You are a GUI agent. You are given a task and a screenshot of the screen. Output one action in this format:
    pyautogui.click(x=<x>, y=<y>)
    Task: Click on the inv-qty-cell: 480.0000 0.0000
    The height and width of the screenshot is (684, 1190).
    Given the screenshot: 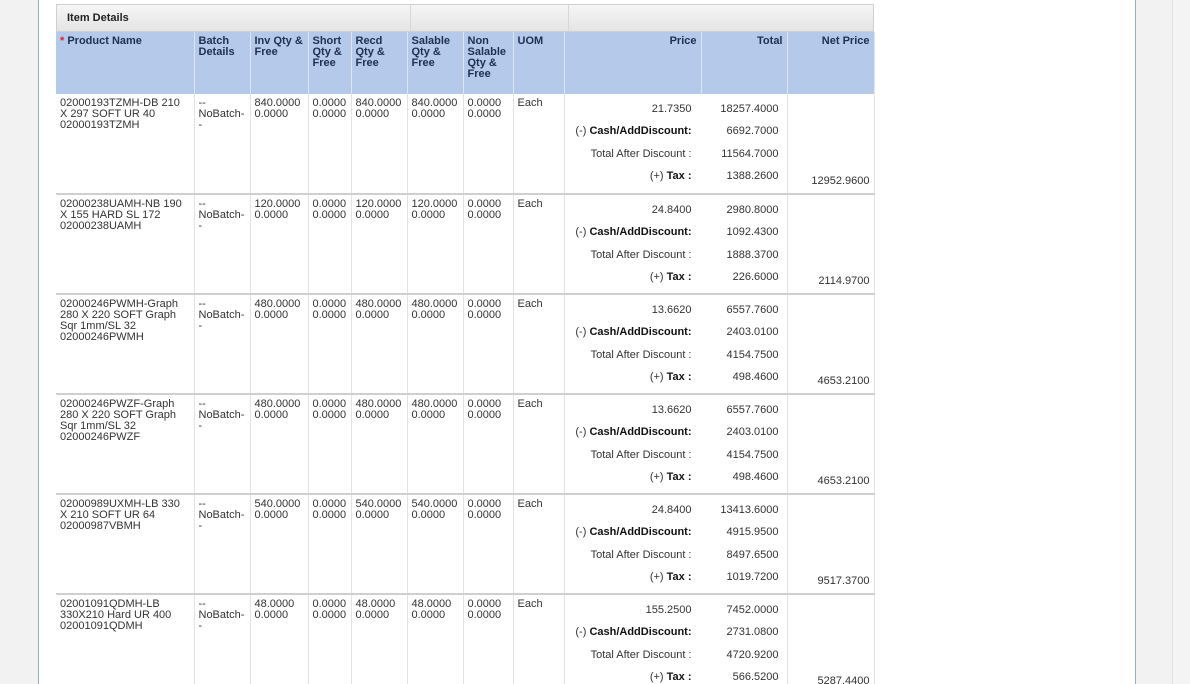 What is the action you would take?
    pyautogui.click(x=279, y=344)
    